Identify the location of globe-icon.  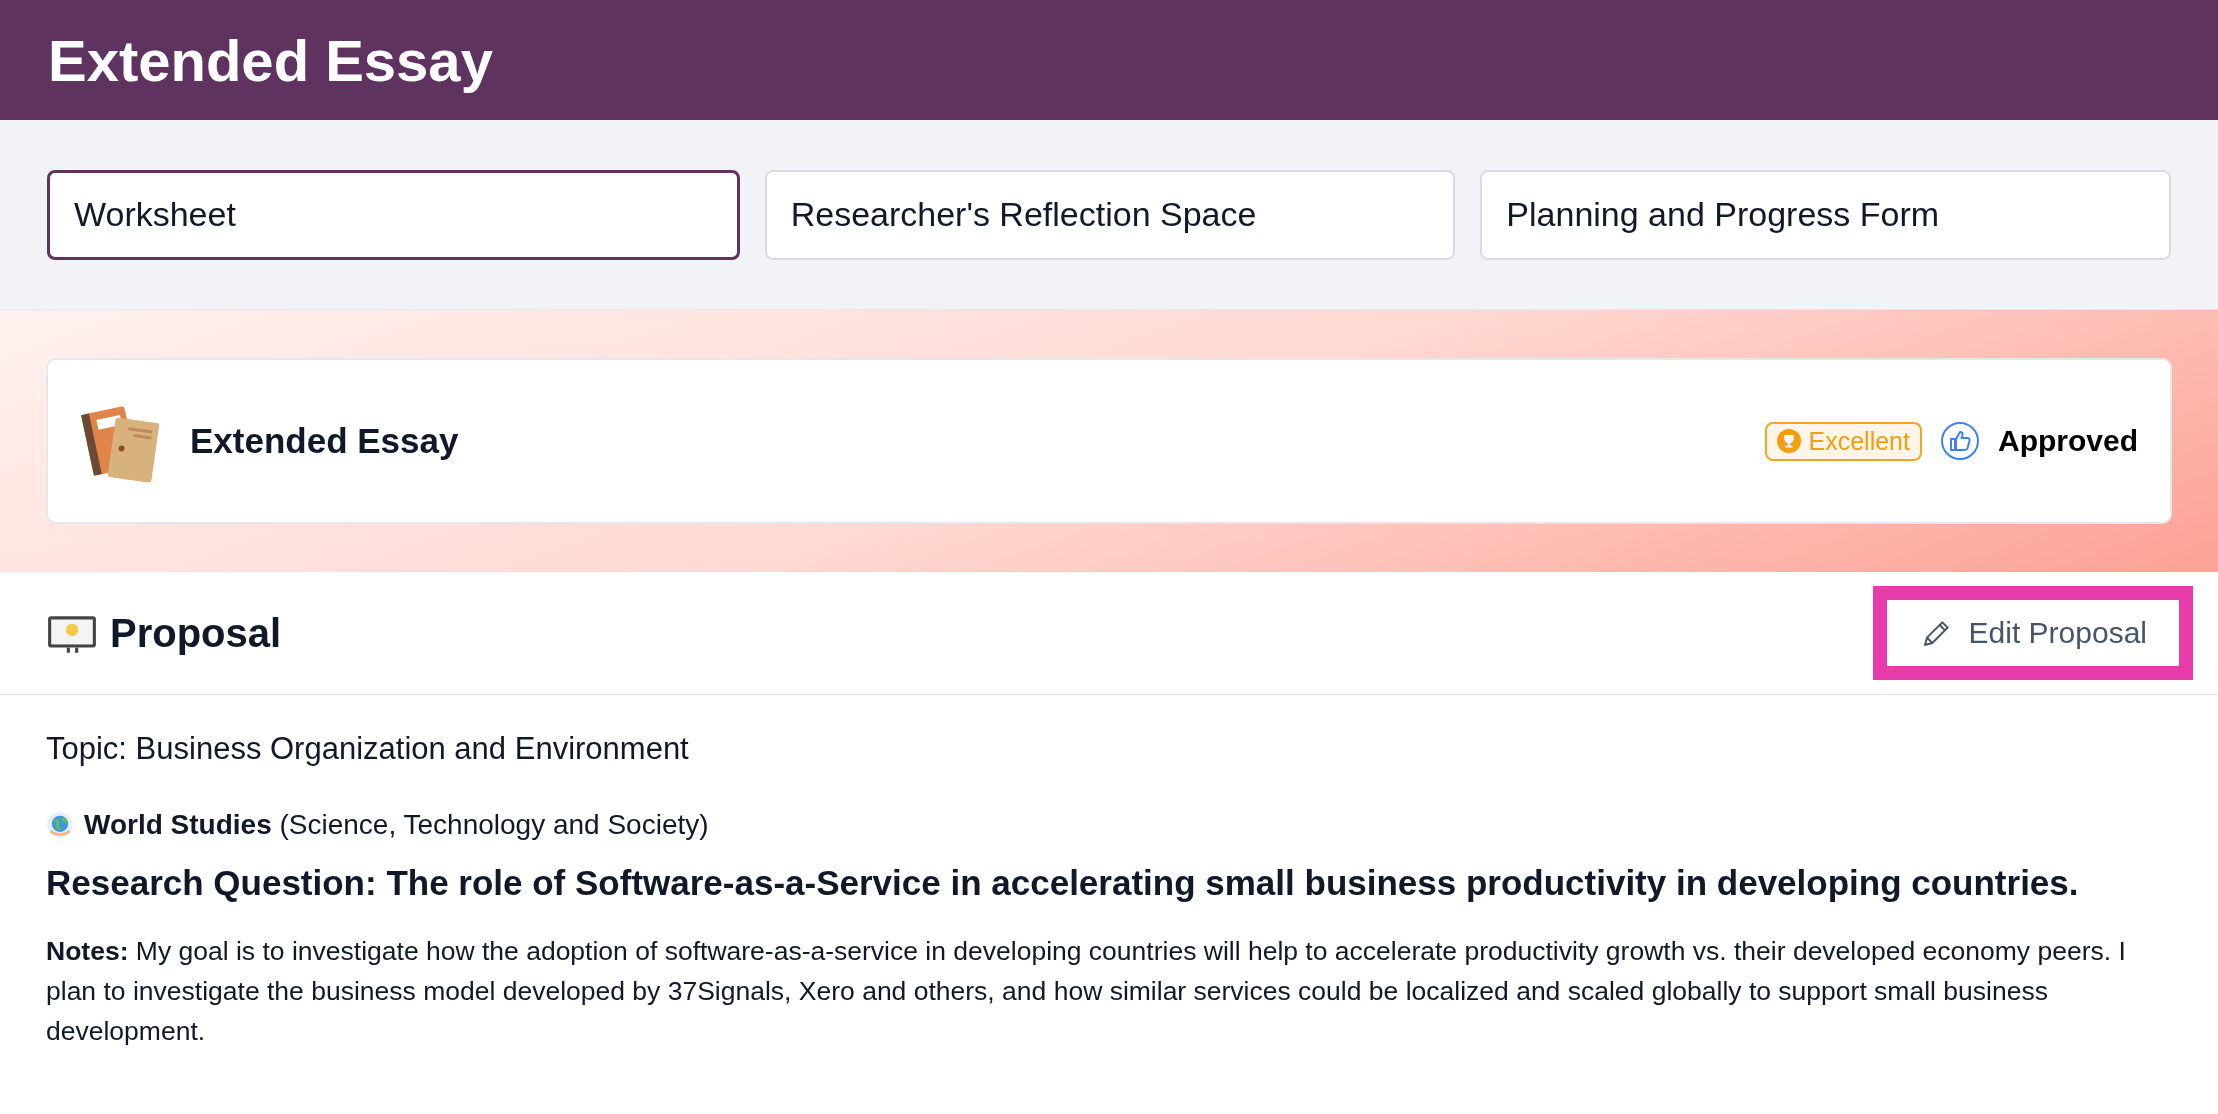
(60, 825).